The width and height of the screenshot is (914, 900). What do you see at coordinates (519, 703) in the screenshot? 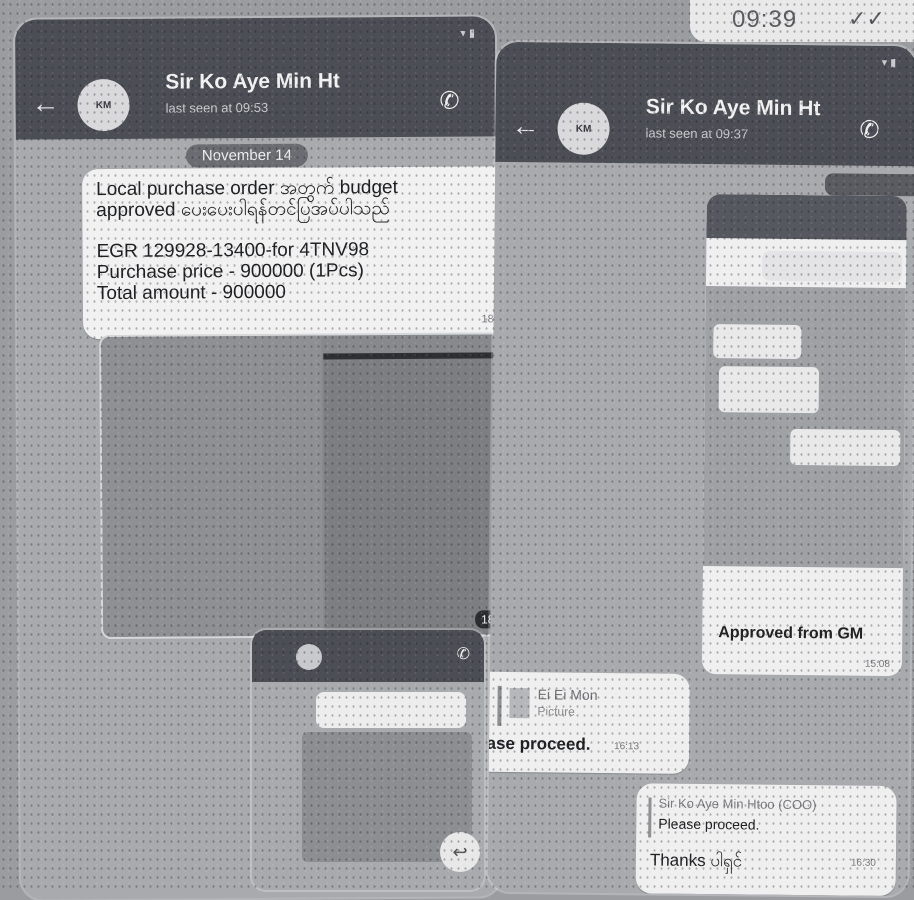
I see `quoted-thumbnail` at bounding box center [519, 703].